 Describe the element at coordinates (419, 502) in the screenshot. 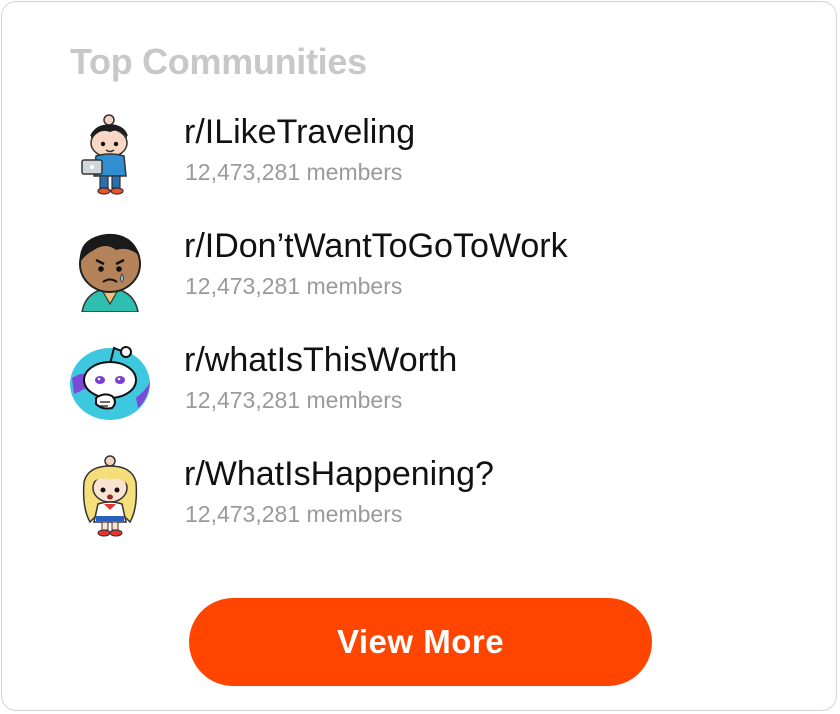

I see `community-item-what-is-happening: r/WhatIsHappening? 12,473,281 members` at that location.